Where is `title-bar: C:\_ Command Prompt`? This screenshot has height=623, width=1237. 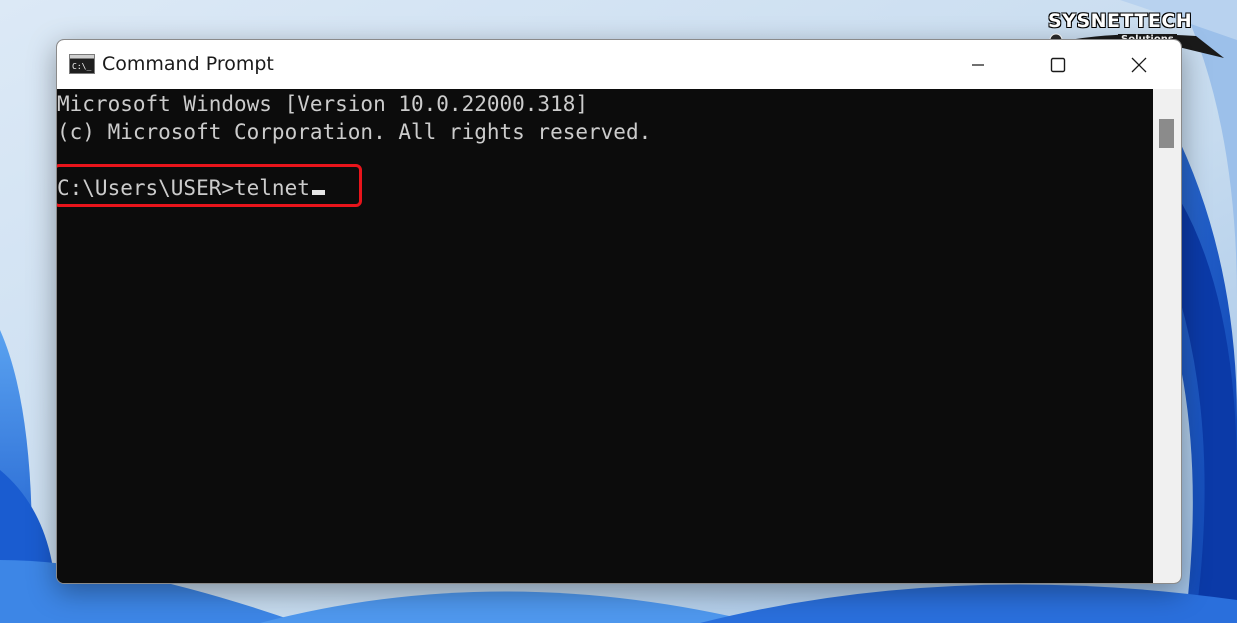
title-bar: C:\_ Command Prompt is located at coordinates (619, 64).